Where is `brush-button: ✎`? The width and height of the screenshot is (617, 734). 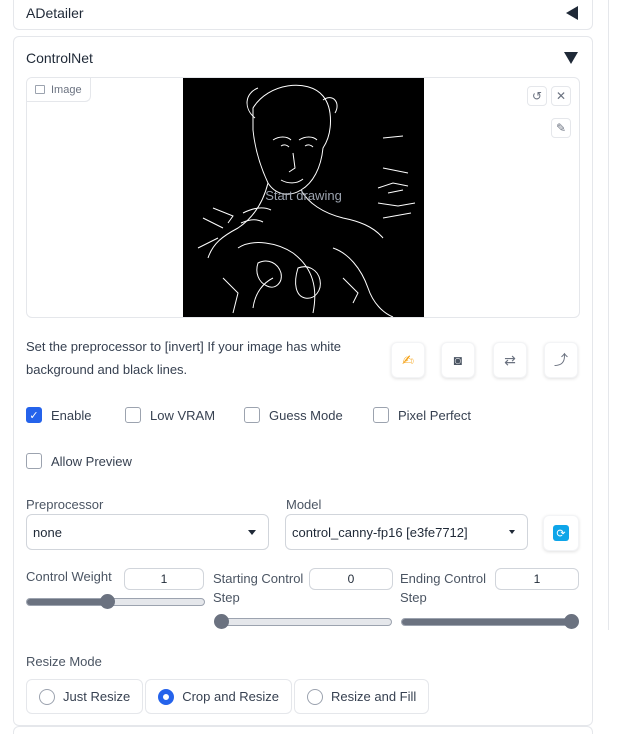
brush-button: ✎ is located at coordinates (561, 128).